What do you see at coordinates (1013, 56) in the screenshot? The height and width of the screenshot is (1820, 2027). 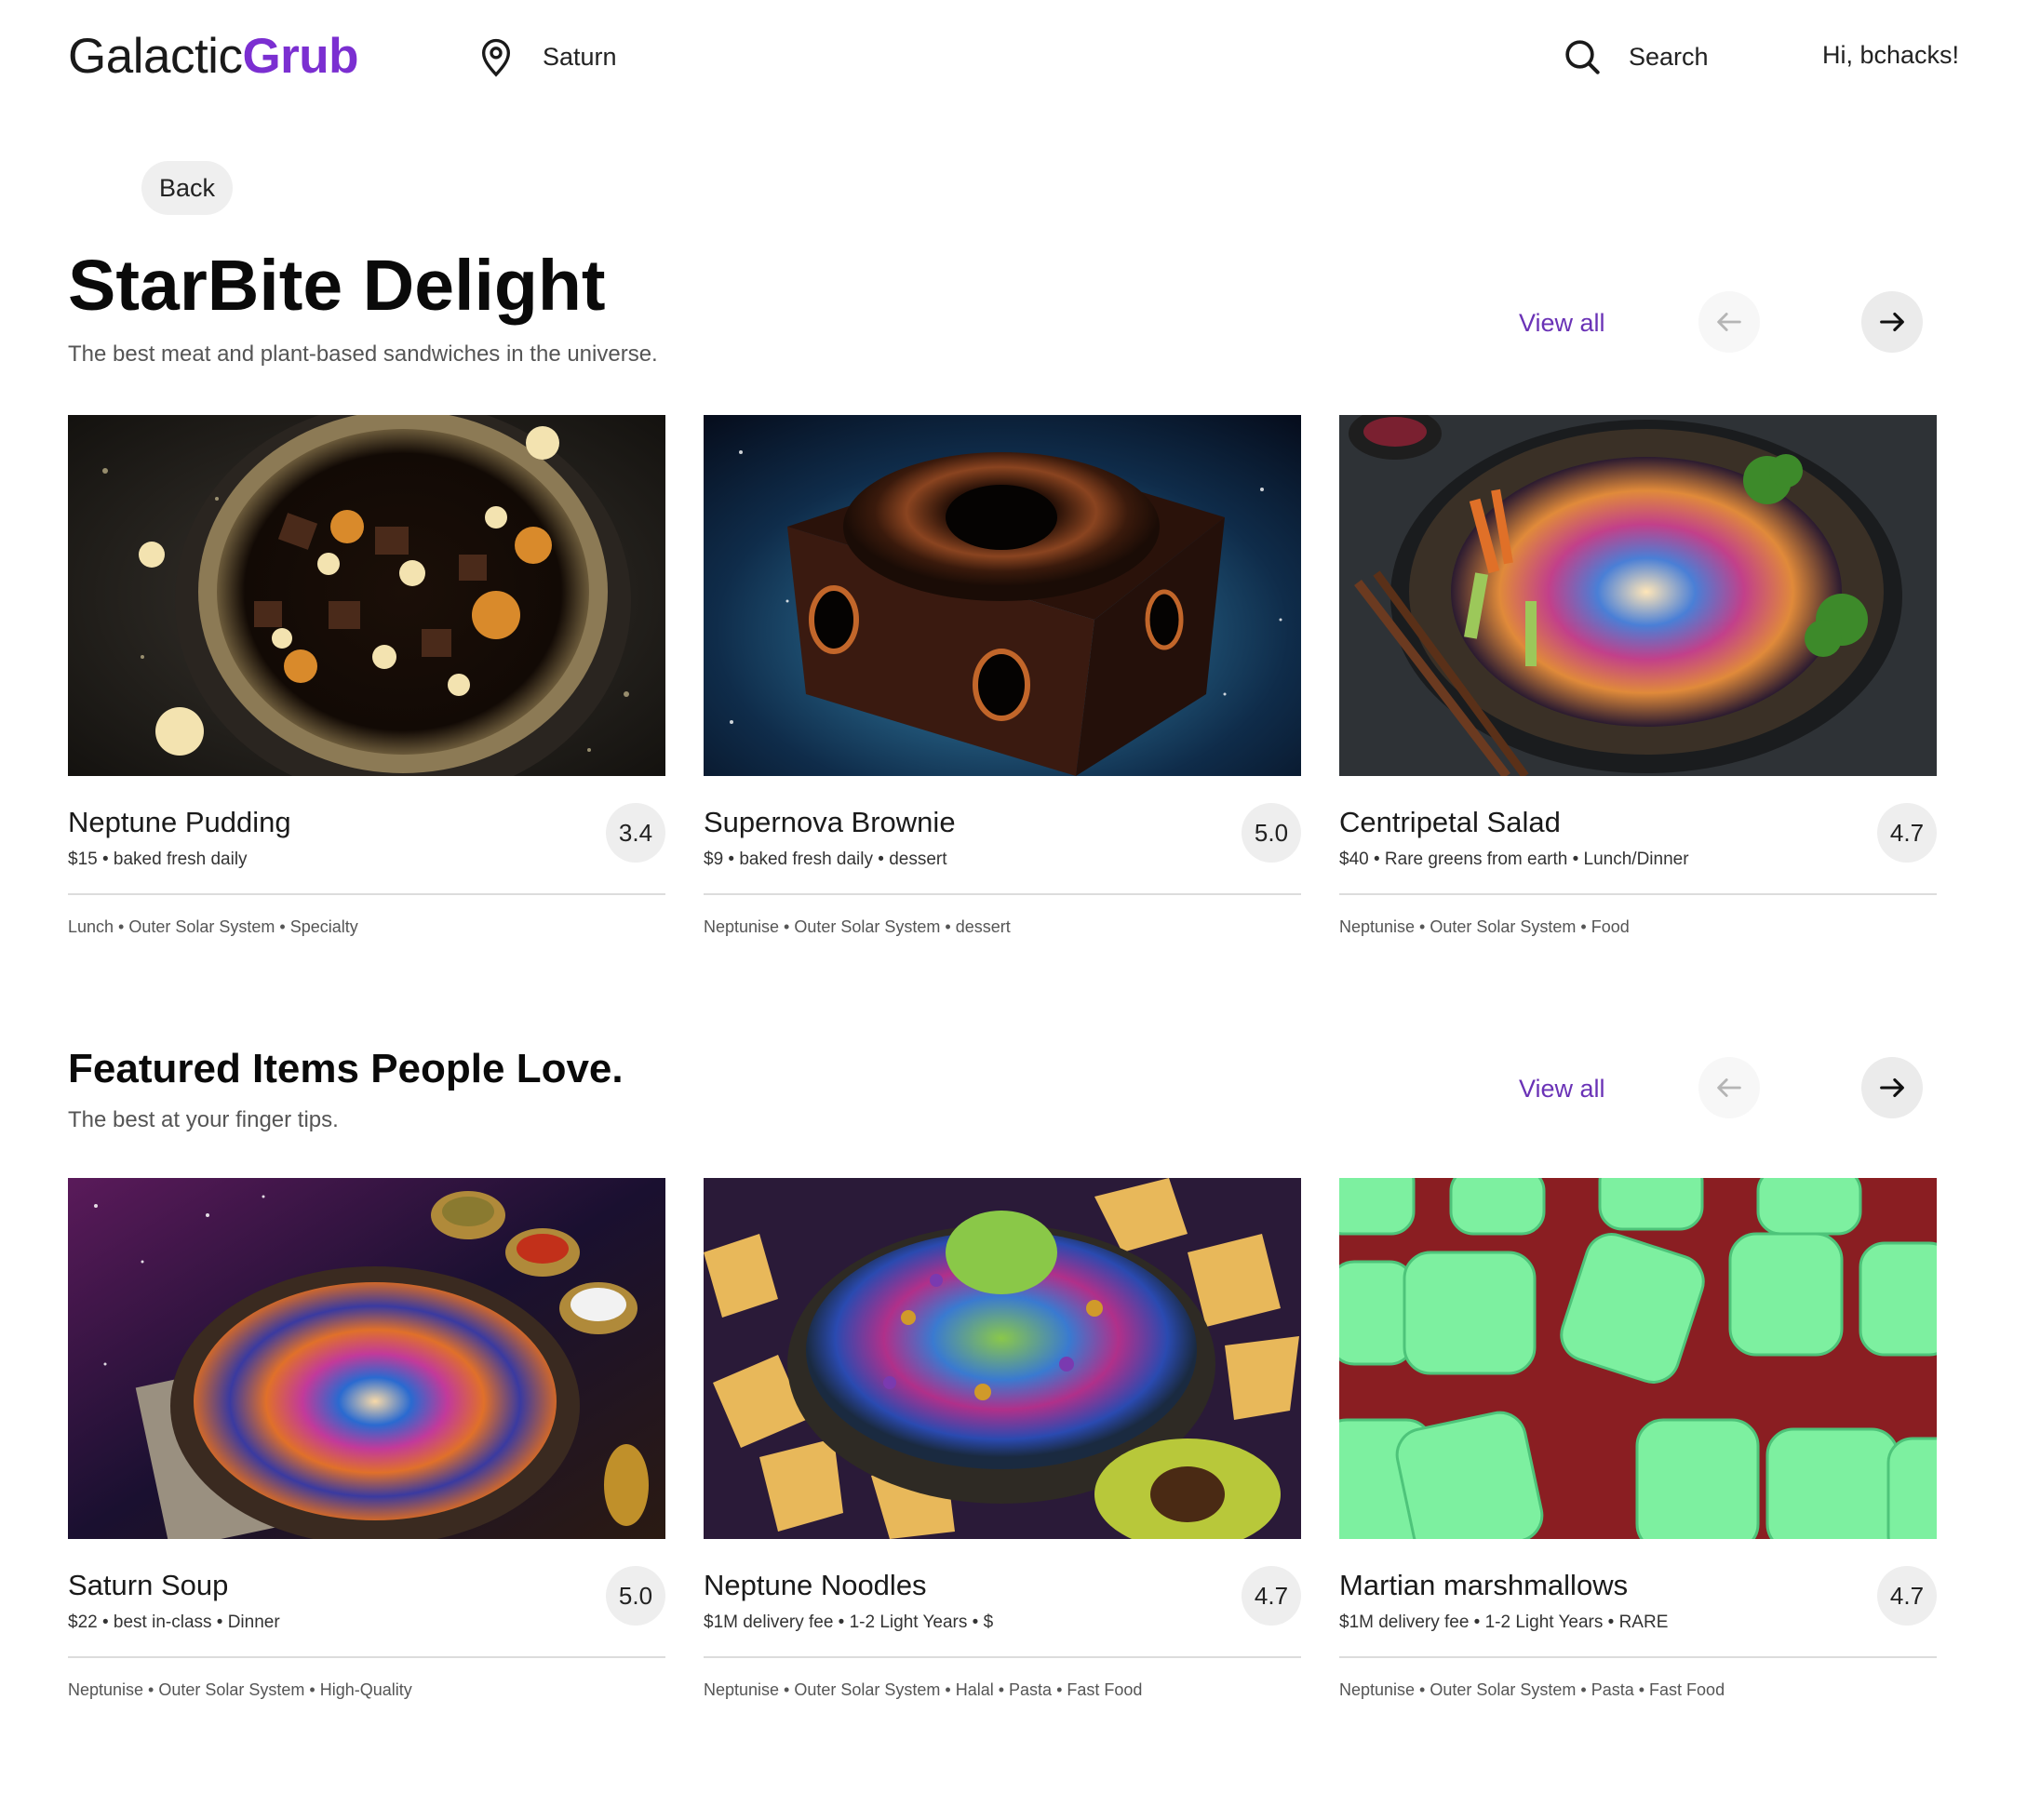 I see `top-header: GalacticGrub Saturn Search Hi, bchacks!` at bounding box center [1013, 56].